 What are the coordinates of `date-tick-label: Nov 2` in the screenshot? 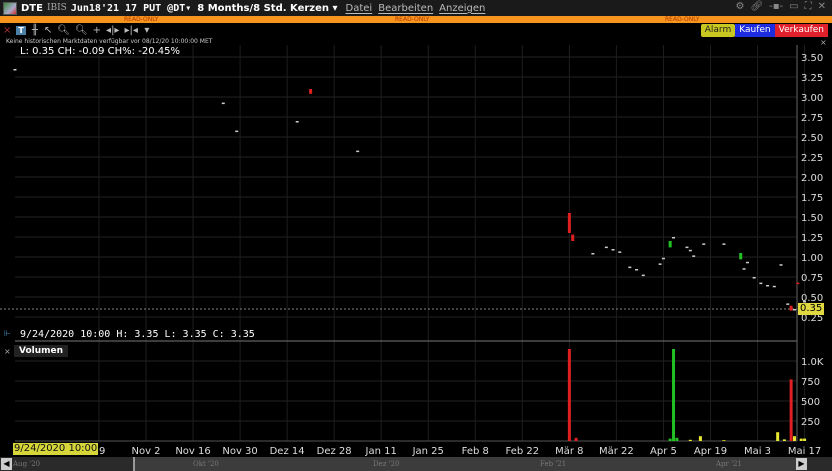 It's located at (145, 451).